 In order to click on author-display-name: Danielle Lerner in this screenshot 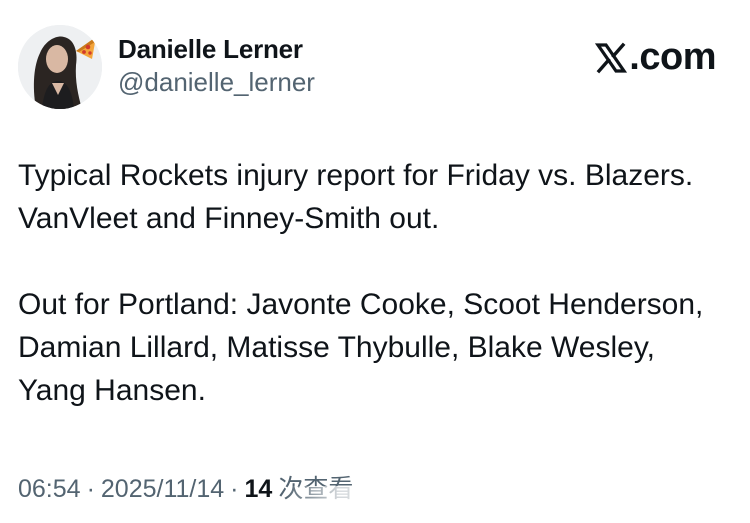, I will do `click(216, 49)`.